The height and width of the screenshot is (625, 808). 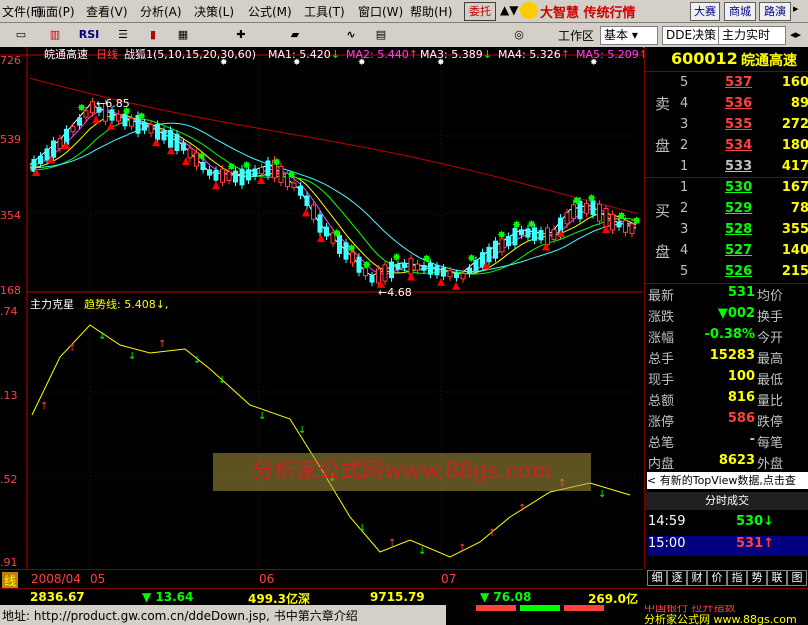 What do you see at coordinates (728, 546) in the screenshot?
I see `trade-row: 15:00 531↑` at bounding box center [728, 546].